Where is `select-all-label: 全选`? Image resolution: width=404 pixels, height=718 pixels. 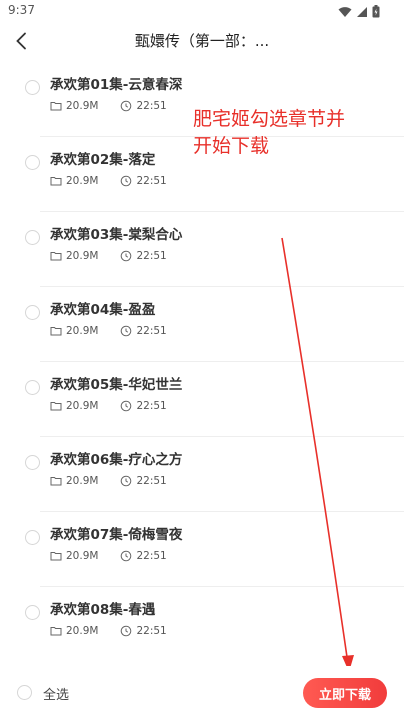 select-all-label: 全选 is located at coordinates (56, 693).